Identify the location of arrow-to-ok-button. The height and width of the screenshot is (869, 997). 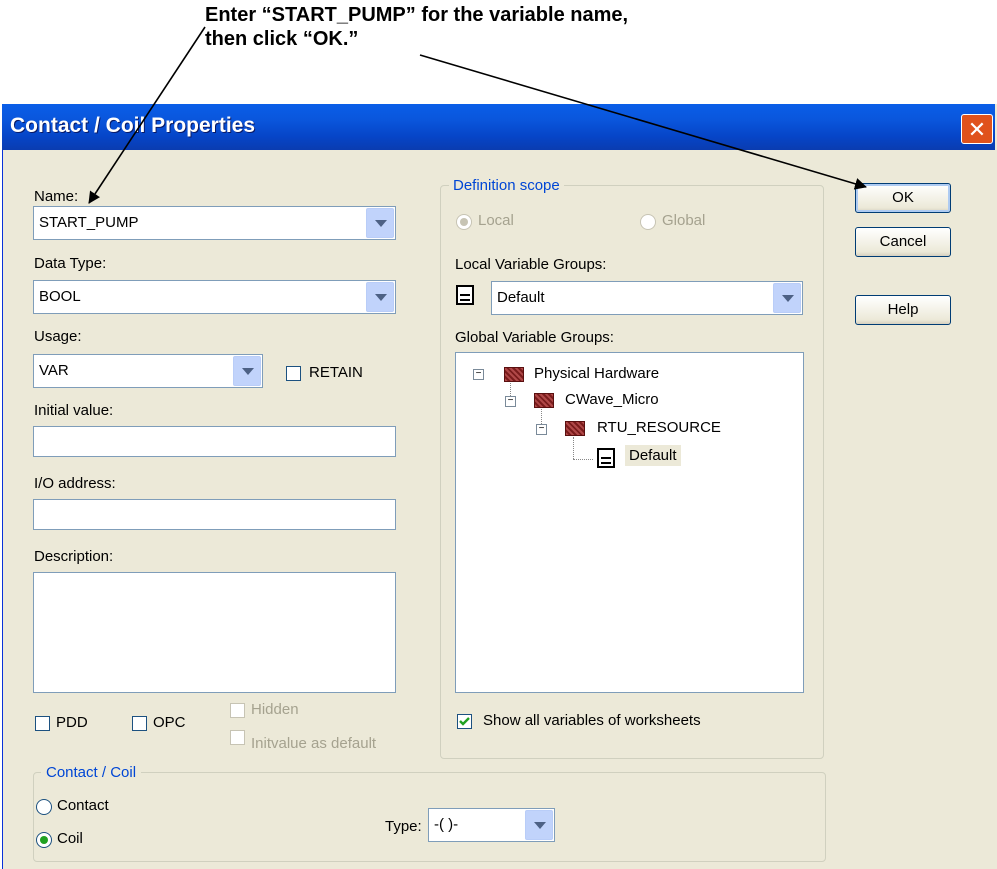
(643, 122).